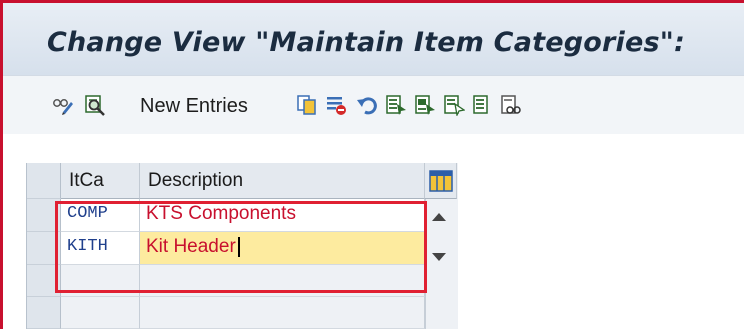 This screenshot has width=744, height=329. I want to click on column-settings-icon, so click(441, 181).